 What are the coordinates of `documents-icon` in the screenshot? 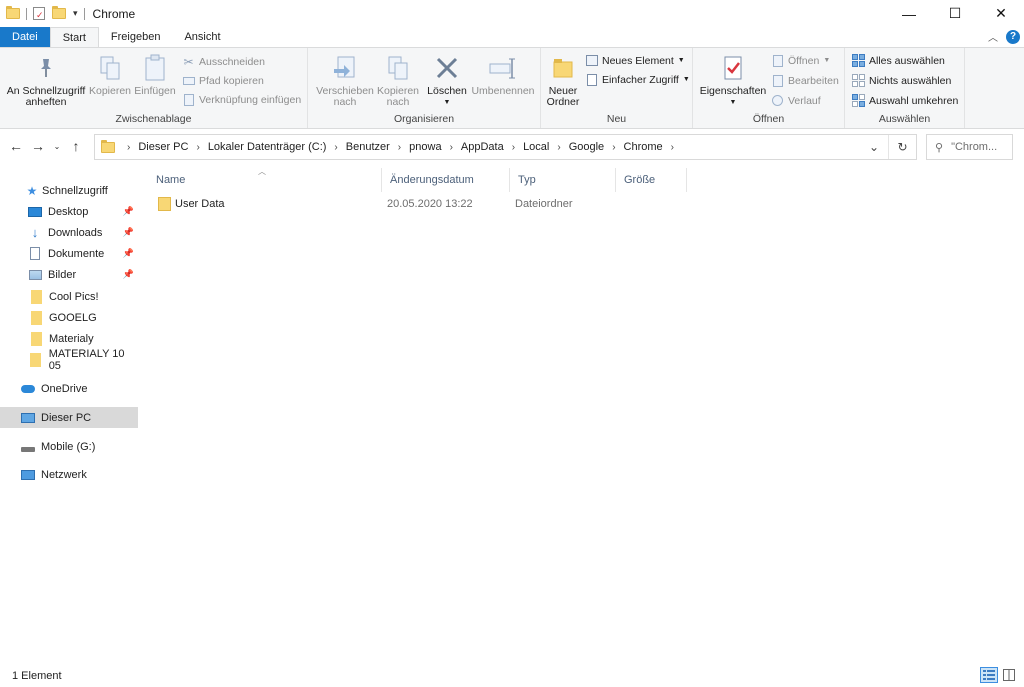 It's located at (35, 254).